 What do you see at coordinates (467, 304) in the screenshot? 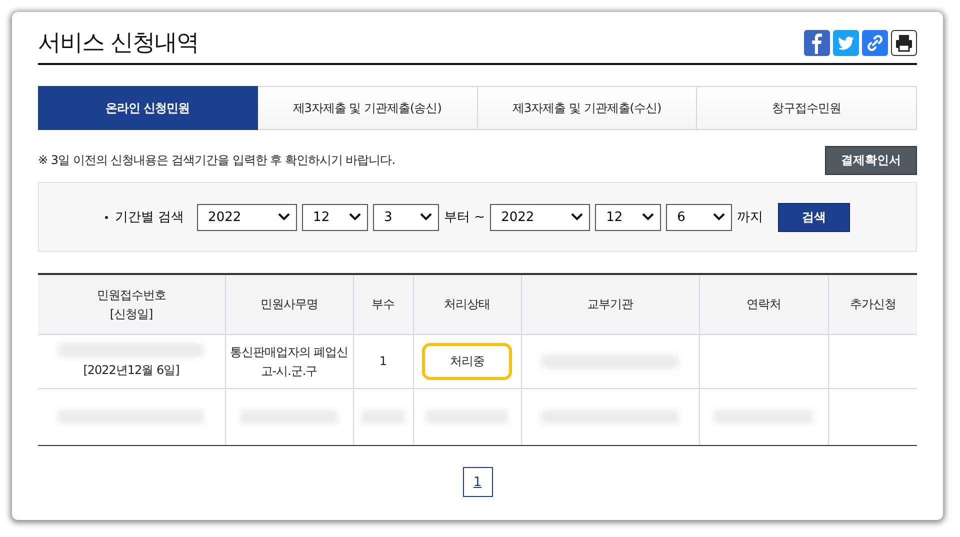
I see `column-header: 처리상태` at bounding box center [467, 304].